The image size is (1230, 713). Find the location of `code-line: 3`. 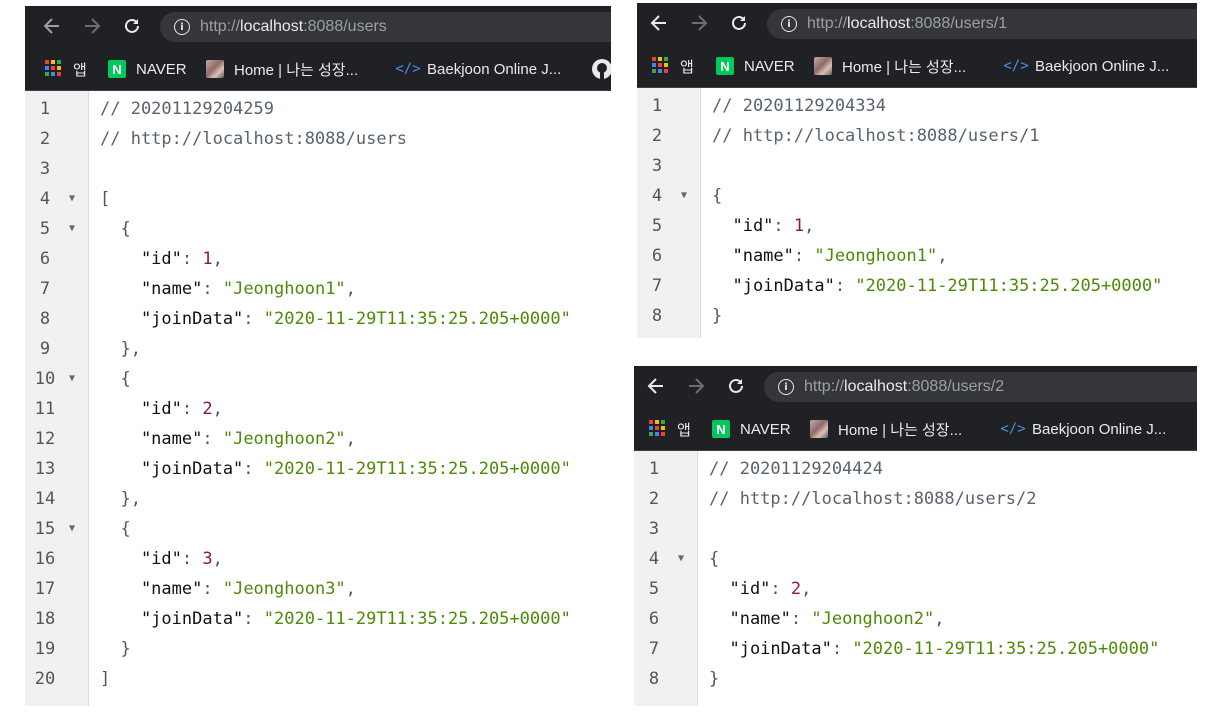

code-line: 3 is located at coordinates (917, 166).